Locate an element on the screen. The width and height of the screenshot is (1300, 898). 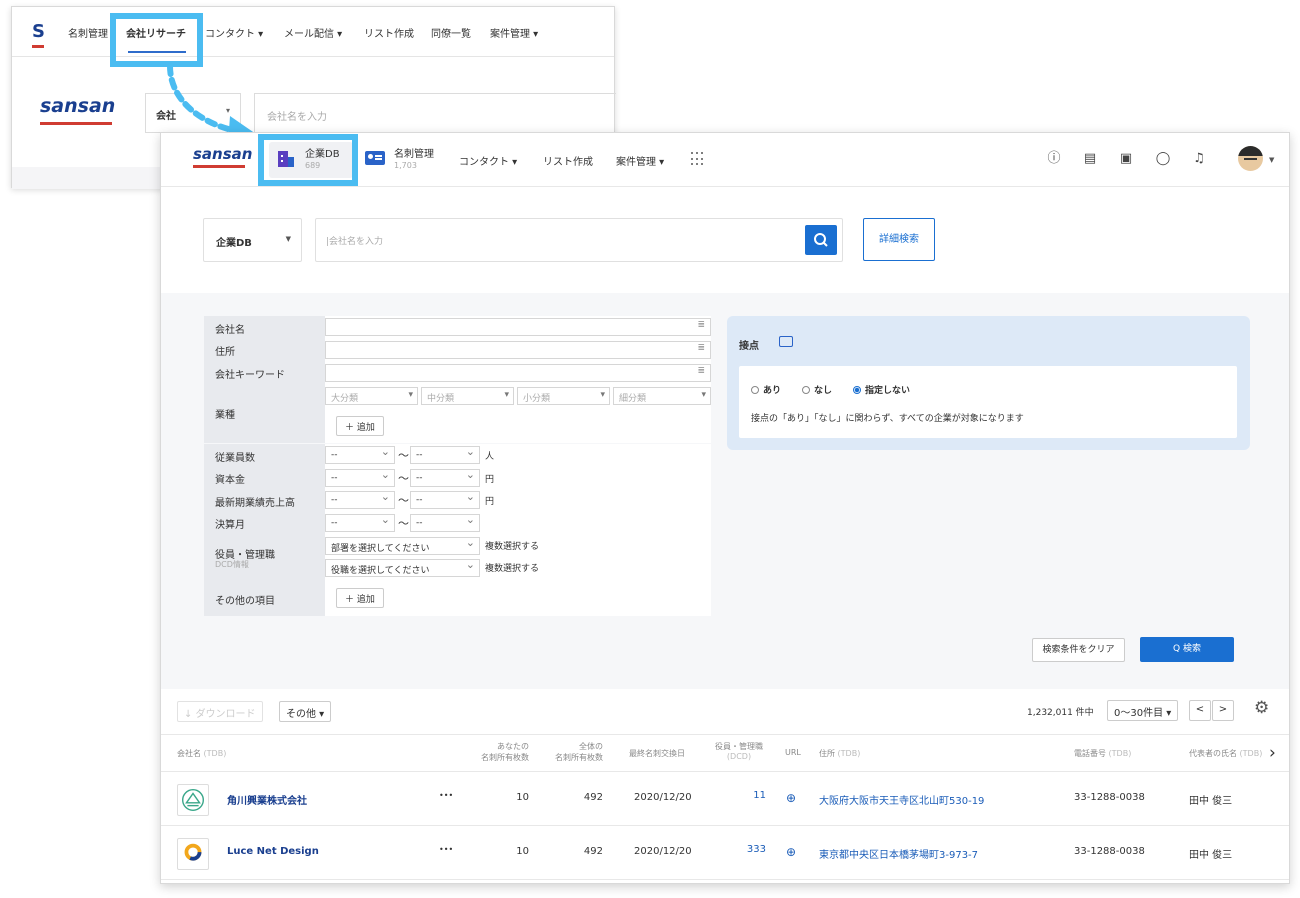
executive-count-link: 333 is located at coordinates (743, 849).